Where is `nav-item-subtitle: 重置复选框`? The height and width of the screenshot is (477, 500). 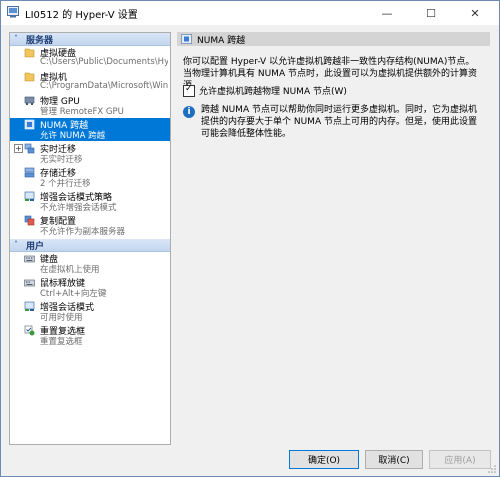
nav-item-subtitle: 重置复选框 is located at coordinates (61, 342).